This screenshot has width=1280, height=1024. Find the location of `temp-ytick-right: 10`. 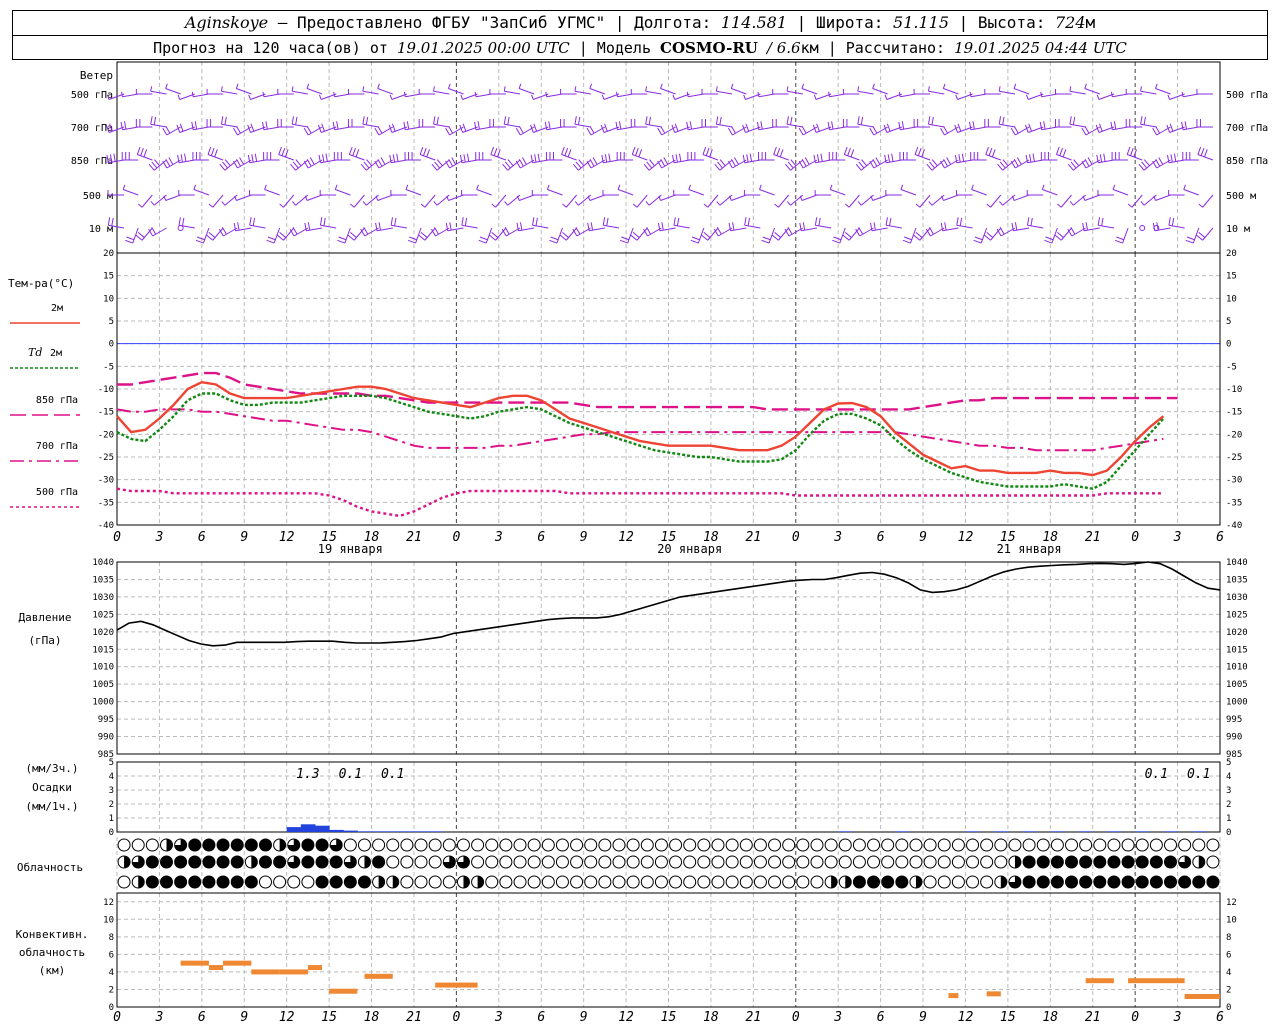

temp-ytick-right: 10 is located at coordinates (1231, 299).